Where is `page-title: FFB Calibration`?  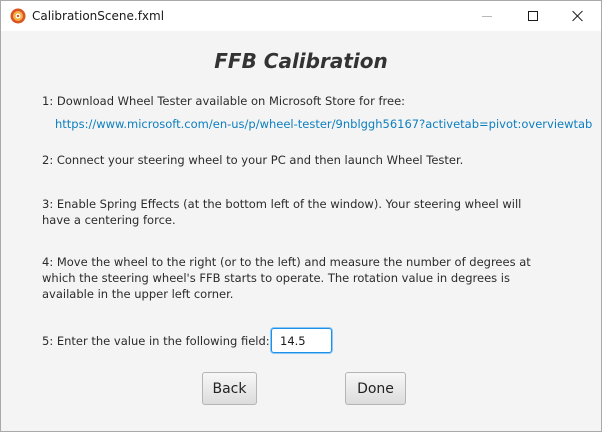 page-title: FFB Calibration is located at coordinates (301, 61).